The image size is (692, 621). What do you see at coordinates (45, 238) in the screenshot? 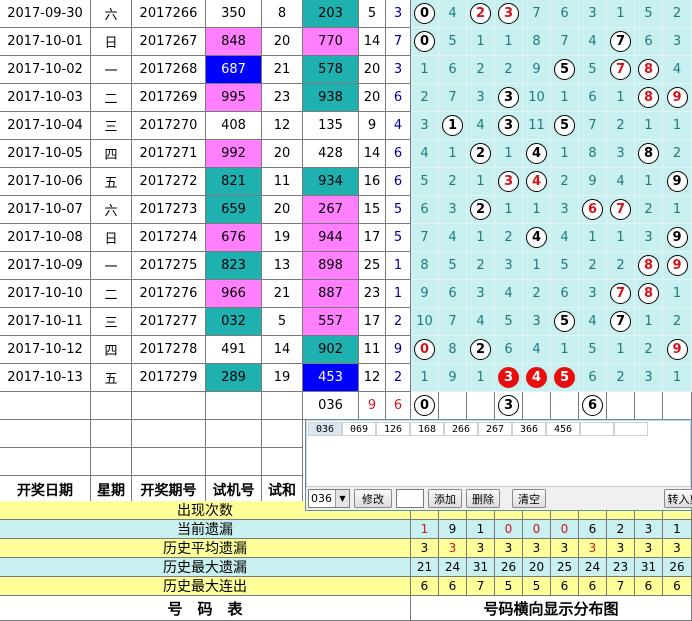
I see `draw-date: 2017-10-08` at bounding box center [45, 238].